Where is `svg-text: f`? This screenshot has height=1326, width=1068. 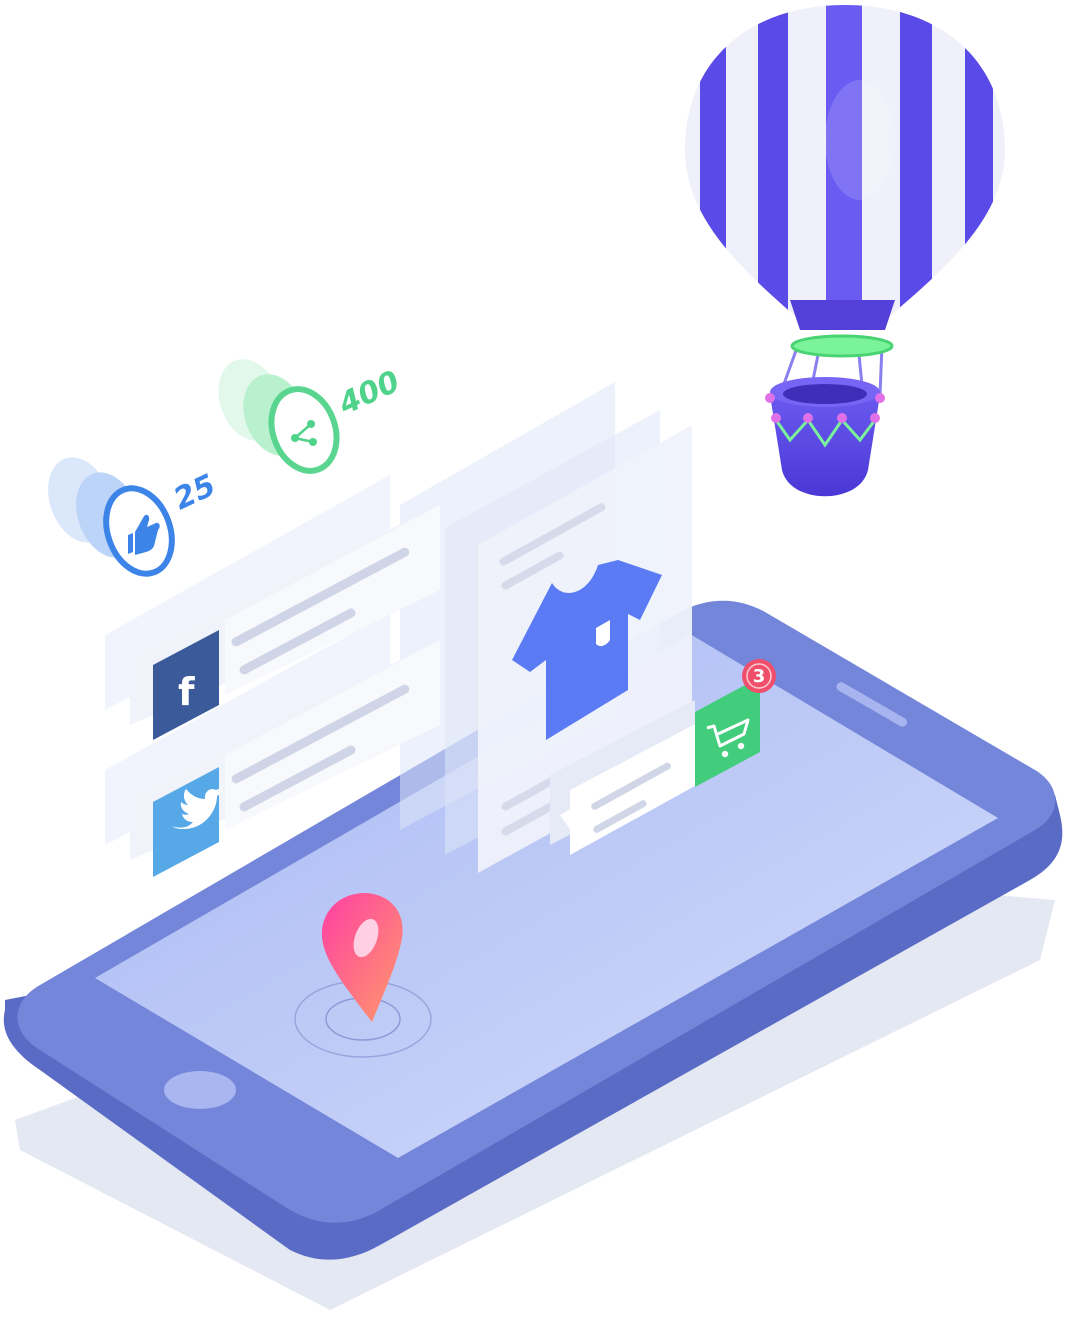 svg-text: f is located at coordinates (186, 692).